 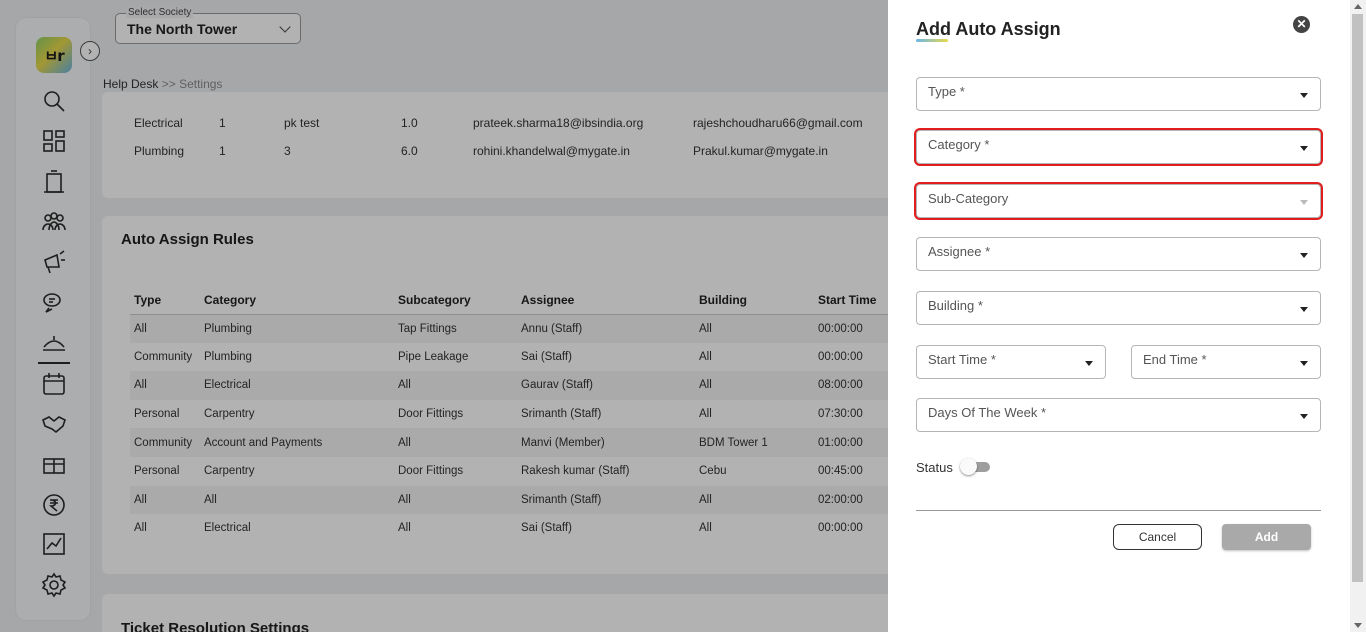 What do you see at coordinates (959, 251) in the screenshot?
I see `assignee-placeholder: Assignee *` at bounding box center [959, 251].